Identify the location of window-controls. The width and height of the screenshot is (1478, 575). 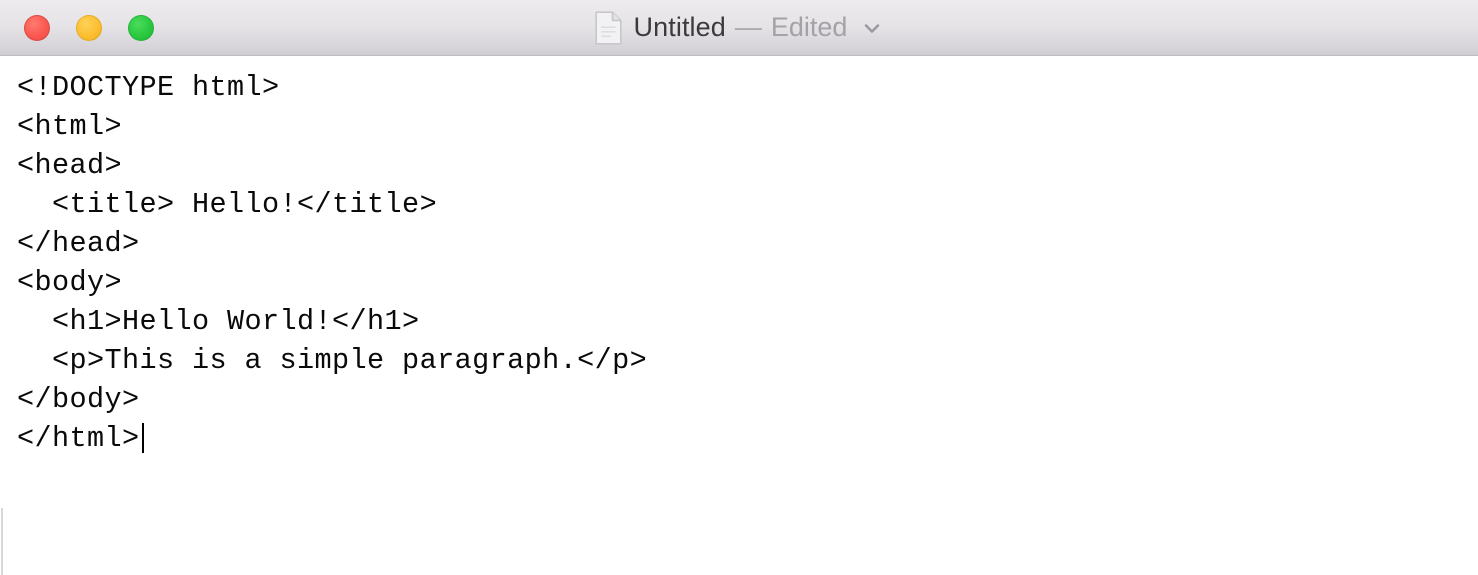
(89, 27).